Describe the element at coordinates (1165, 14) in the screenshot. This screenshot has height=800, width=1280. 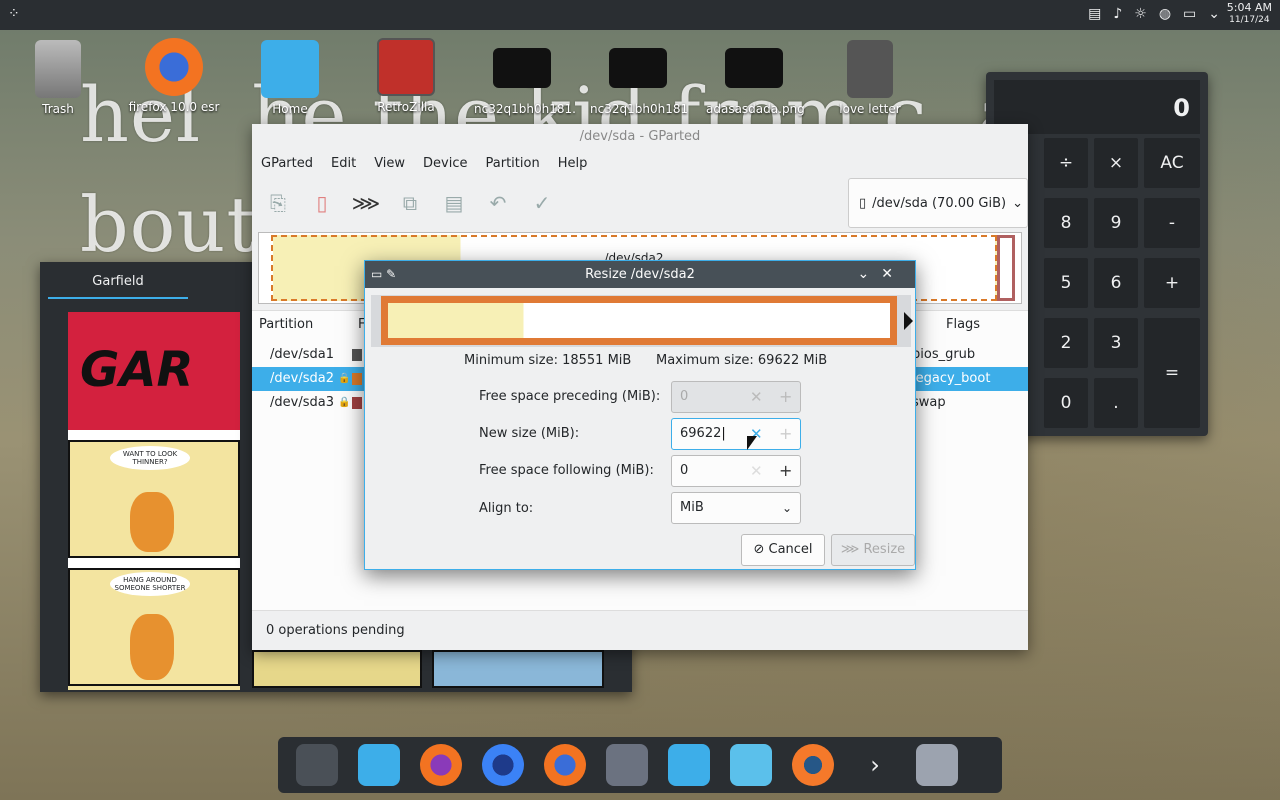
I see `network-icon: ◍` at that location.